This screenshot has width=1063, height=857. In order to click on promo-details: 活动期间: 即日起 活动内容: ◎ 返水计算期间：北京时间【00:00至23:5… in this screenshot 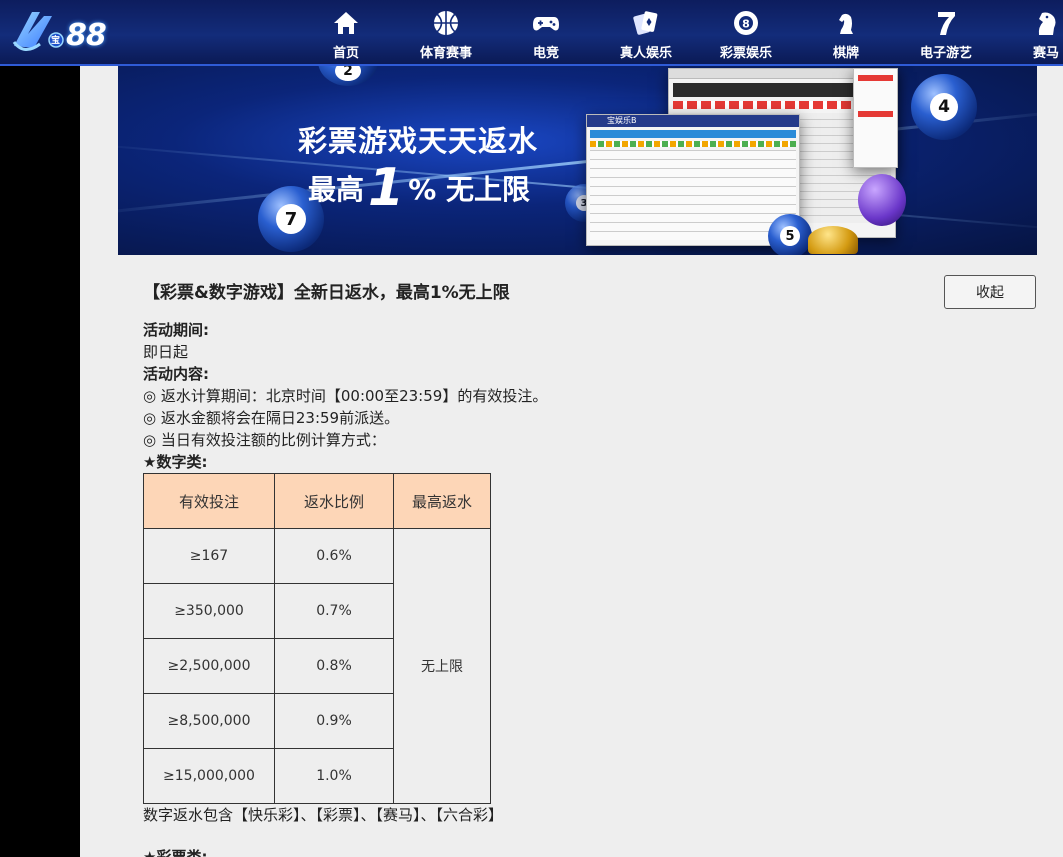, I will do `click(553, 396)`.